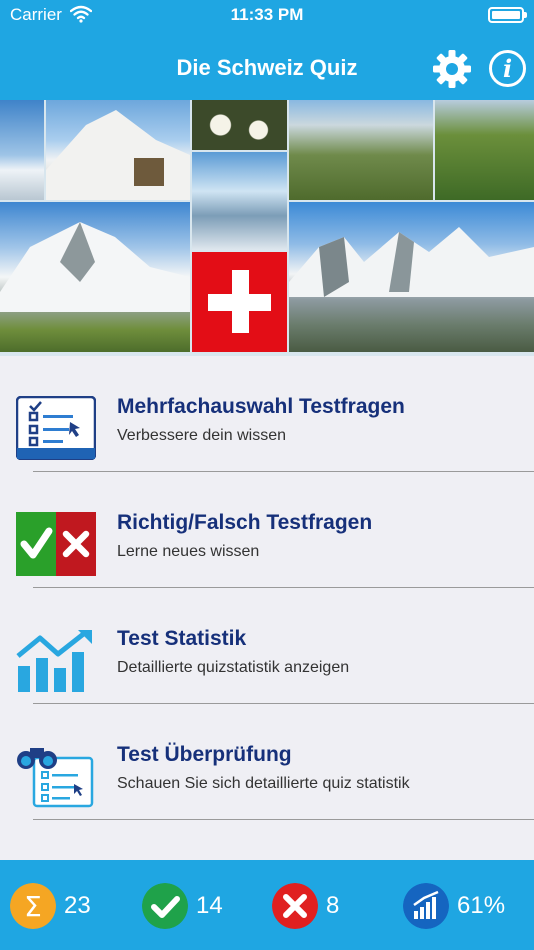 This screenshot has width=534, height=950. I want to click on swiss-flag, so click(239, 302).